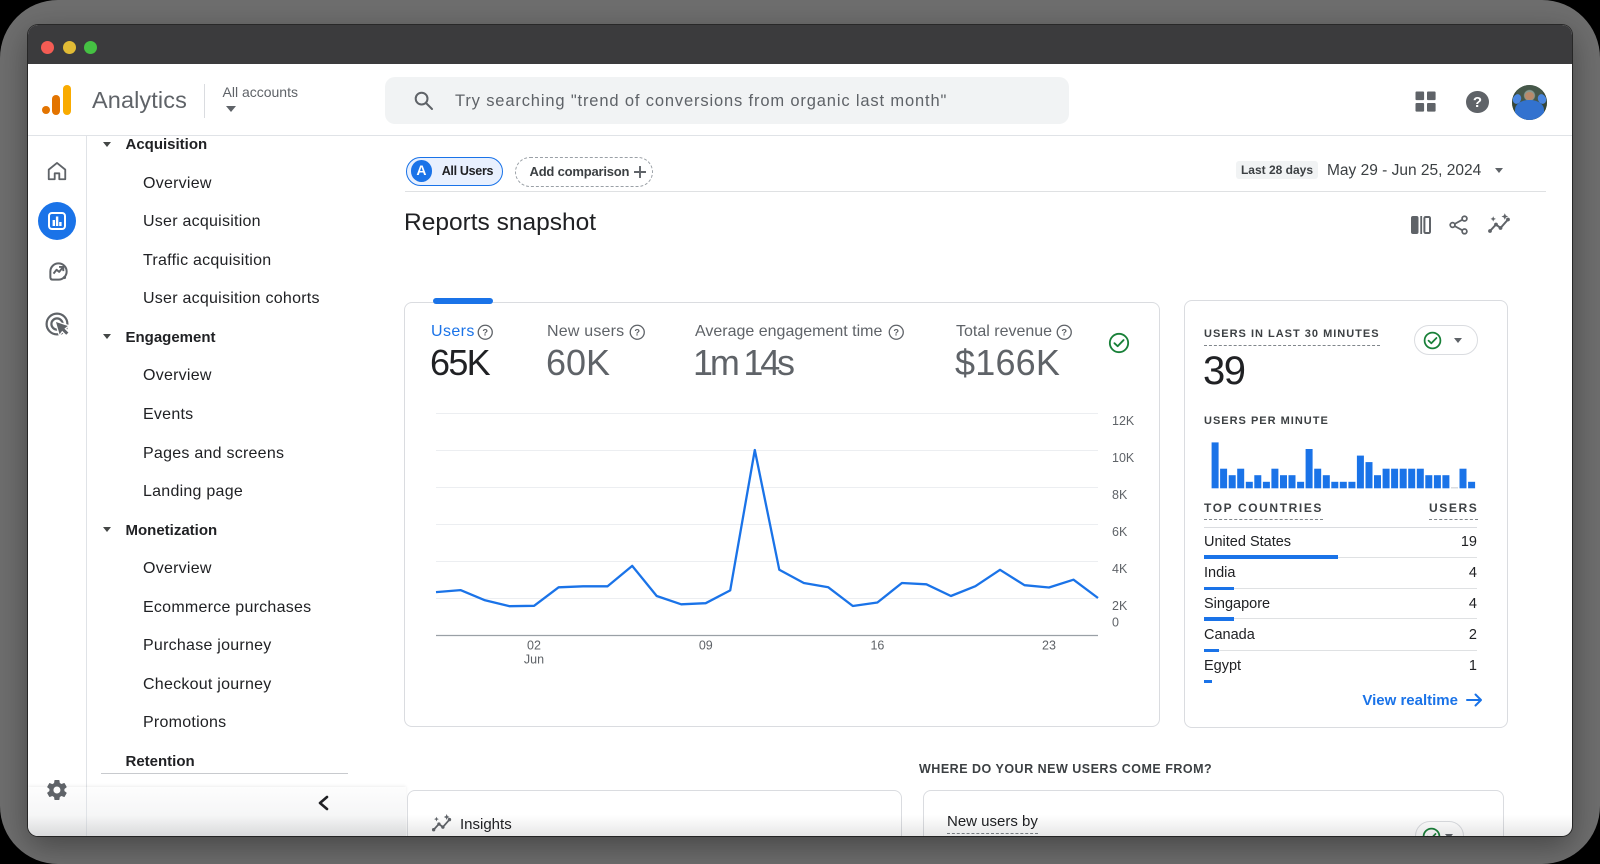 The height and width of the screenshot is (864, 1600). I want to click on svg-text: 8K, so click(1120, 495).